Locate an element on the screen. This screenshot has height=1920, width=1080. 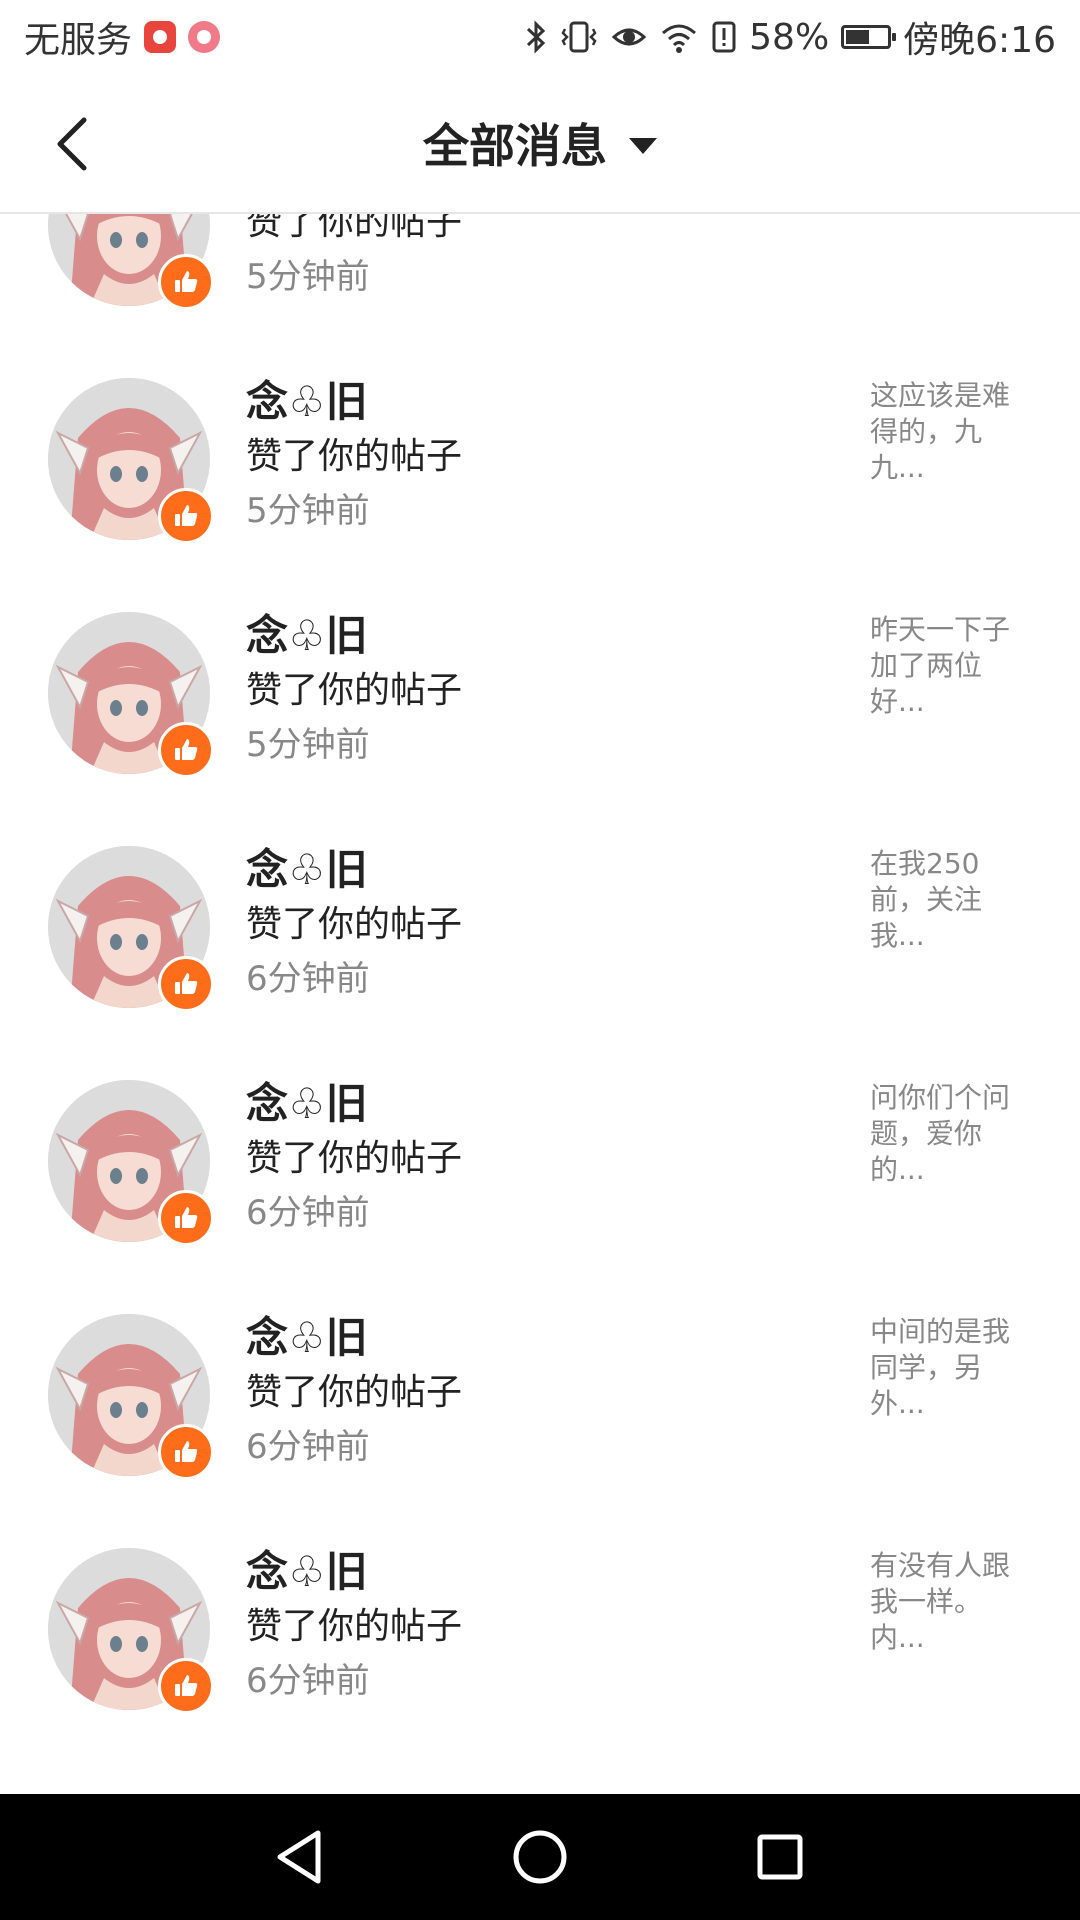
title-wrap: 全部消息 is located at coordinates (540, 143).